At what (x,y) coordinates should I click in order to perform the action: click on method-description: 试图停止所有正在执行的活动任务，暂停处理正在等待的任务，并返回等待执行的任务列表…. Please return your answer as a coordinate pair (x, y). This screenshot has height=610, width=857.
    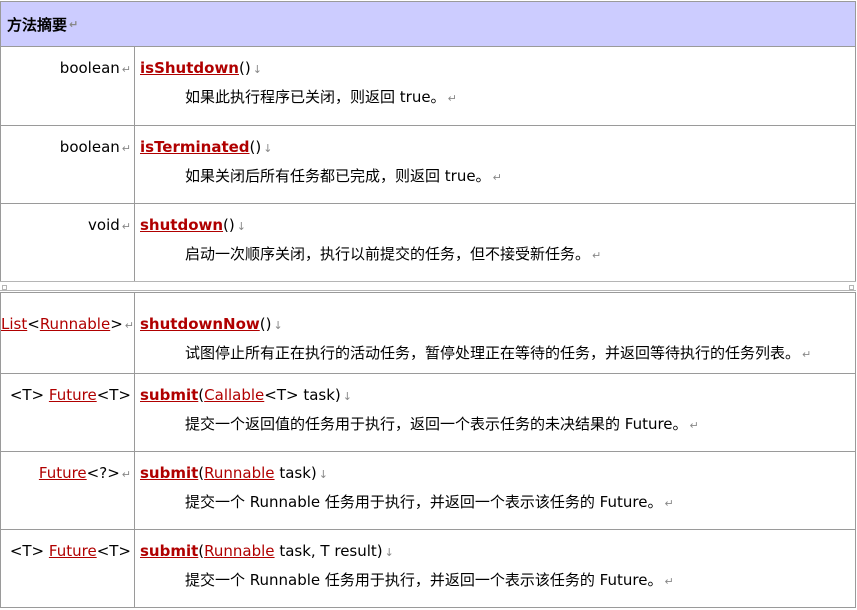
    Looking at the image, I should click on (498, 353).